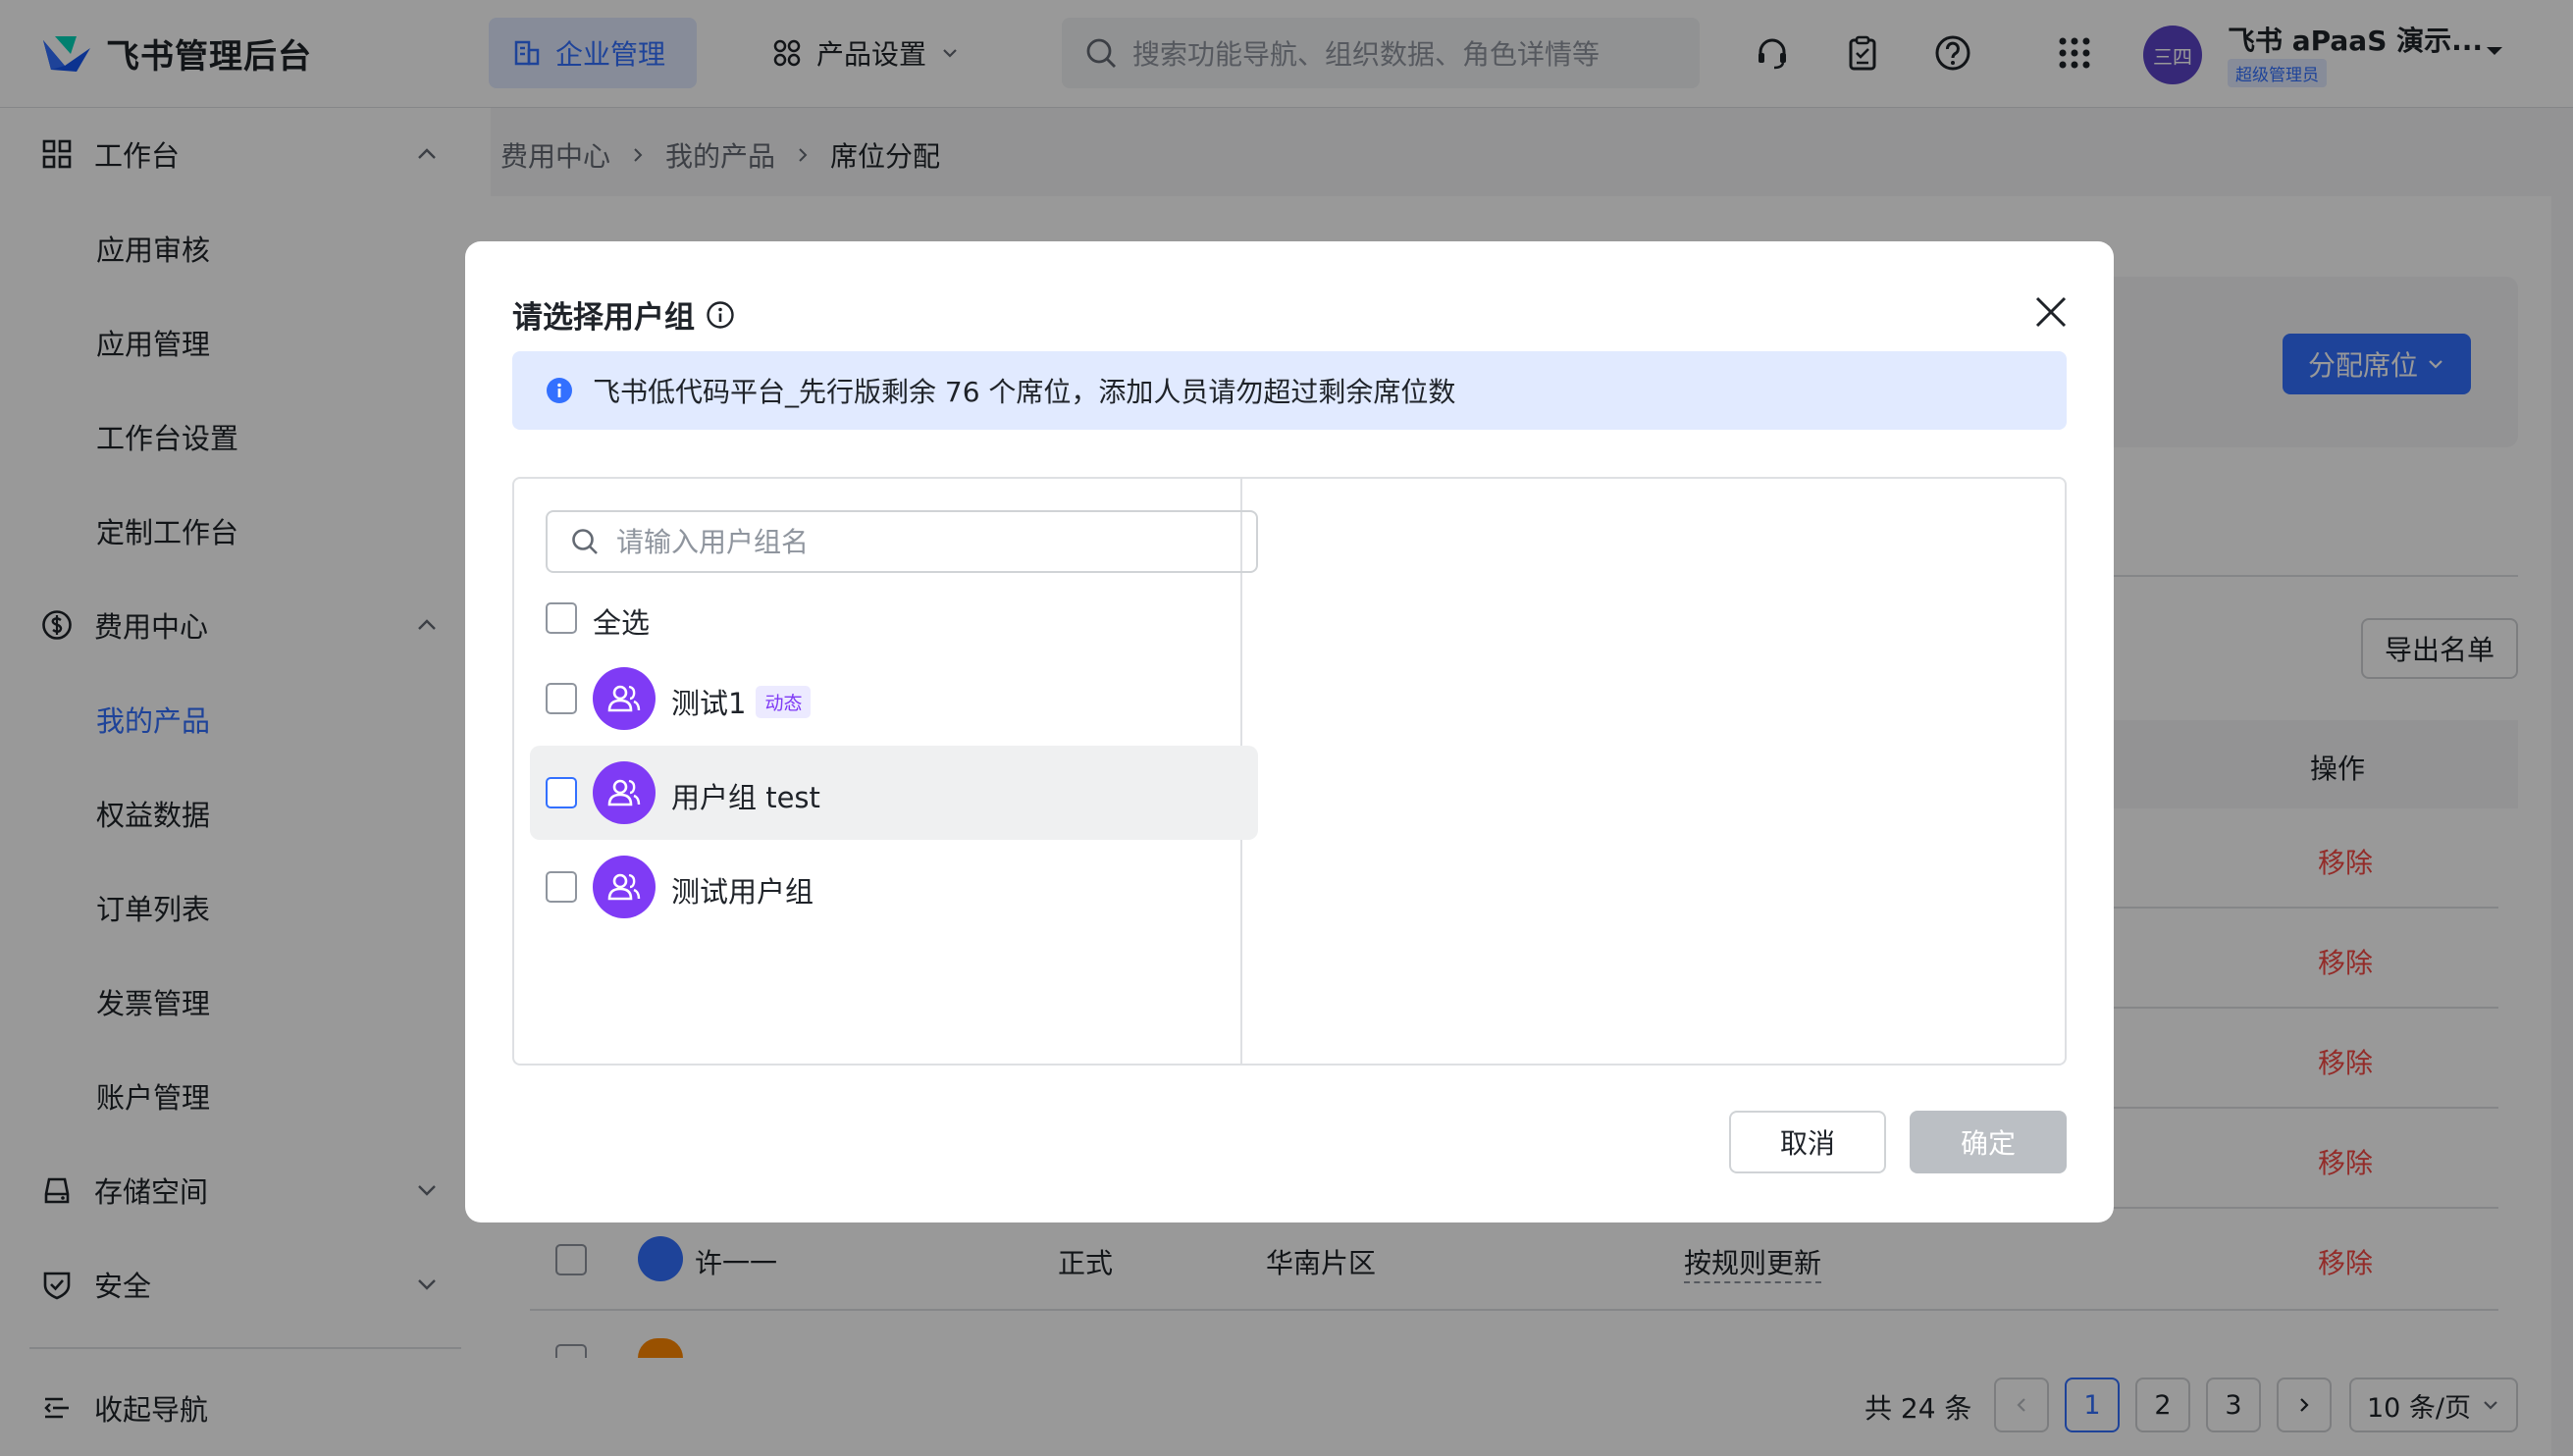 The image size is (2573, 1456). I want to click on seat-notice-text: 飞书低代码平台_先行版剩余 76 个席位，添加人员请勿超过剩余席位数, so click(1024, 392).